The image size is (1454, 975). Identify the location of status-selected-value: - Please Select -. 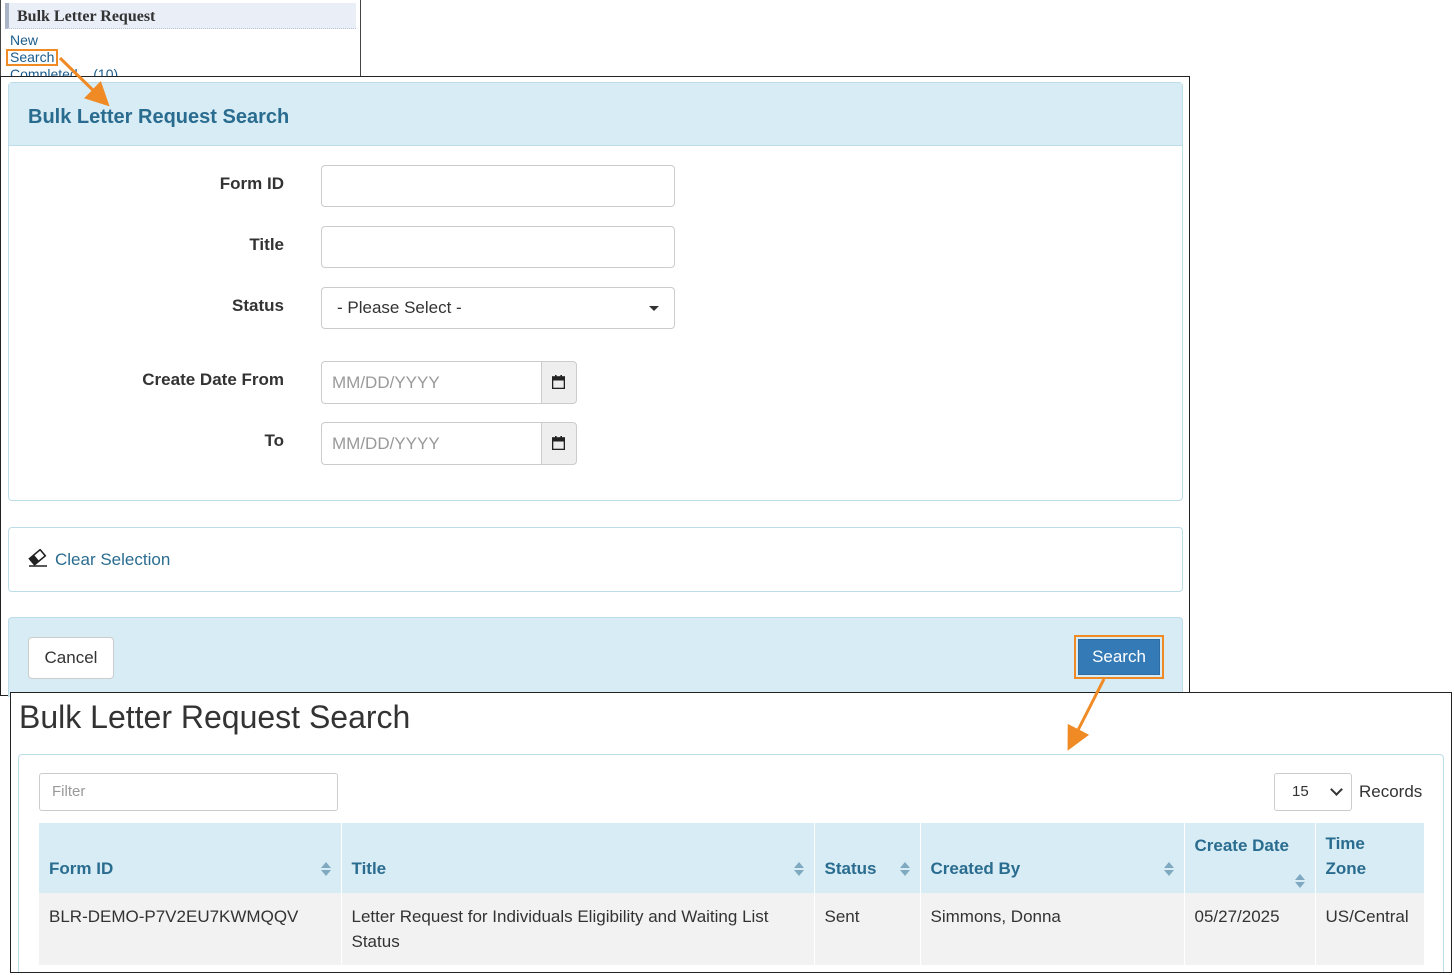
(399, 307).